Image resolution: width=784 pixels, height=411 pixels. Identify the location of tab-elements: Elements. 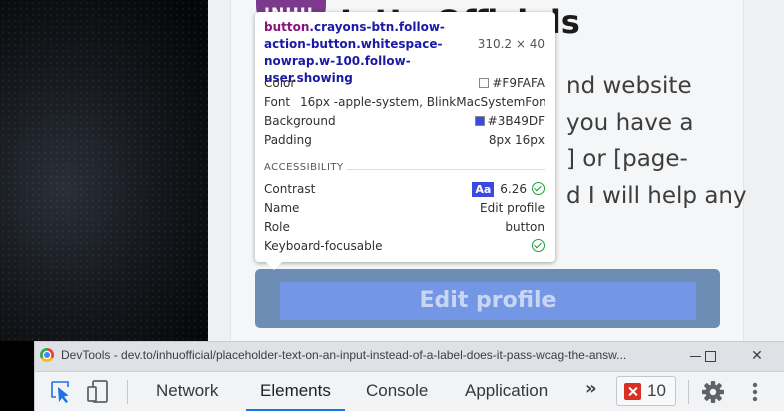
(295, 391).